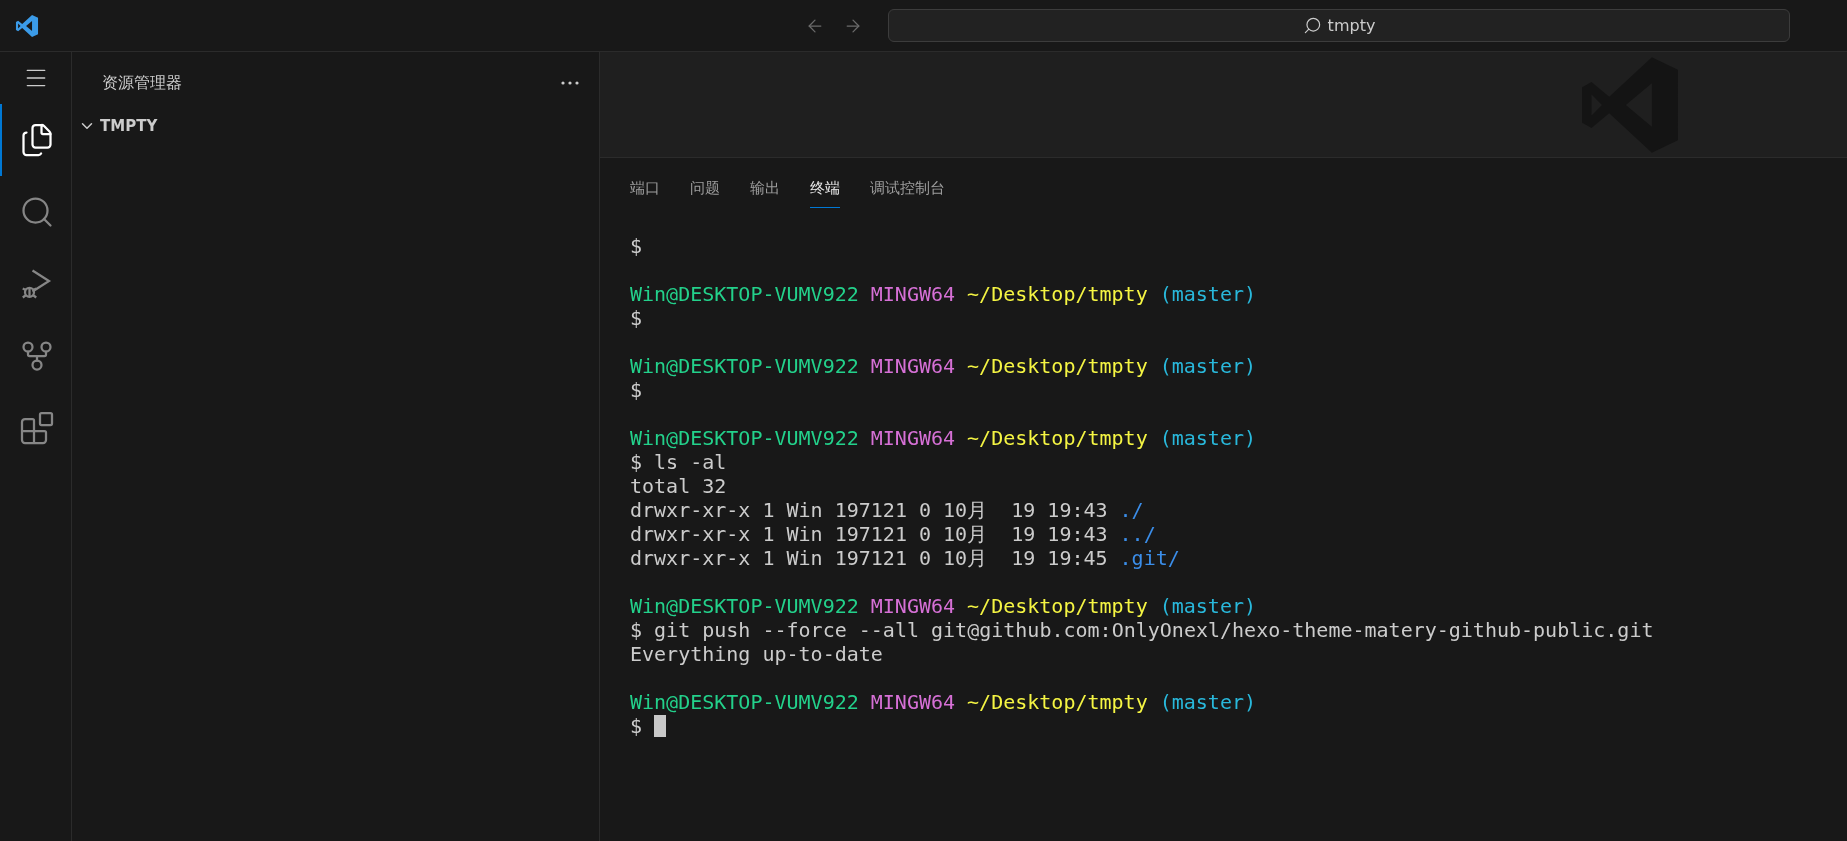  Describe the element at coordinates (825, 192) in the screenshot. I see `panel-tab: 终端` at that location.